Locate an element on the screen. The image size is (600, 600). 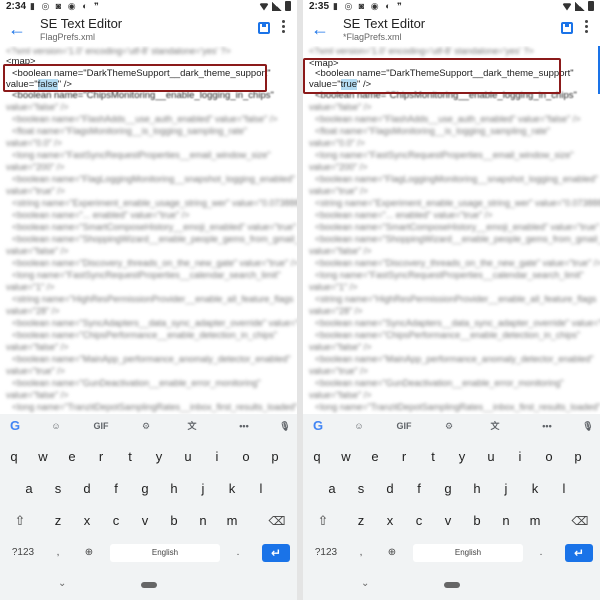
file-name: FlagPrefs.xml is located at coordinates (68, 37).